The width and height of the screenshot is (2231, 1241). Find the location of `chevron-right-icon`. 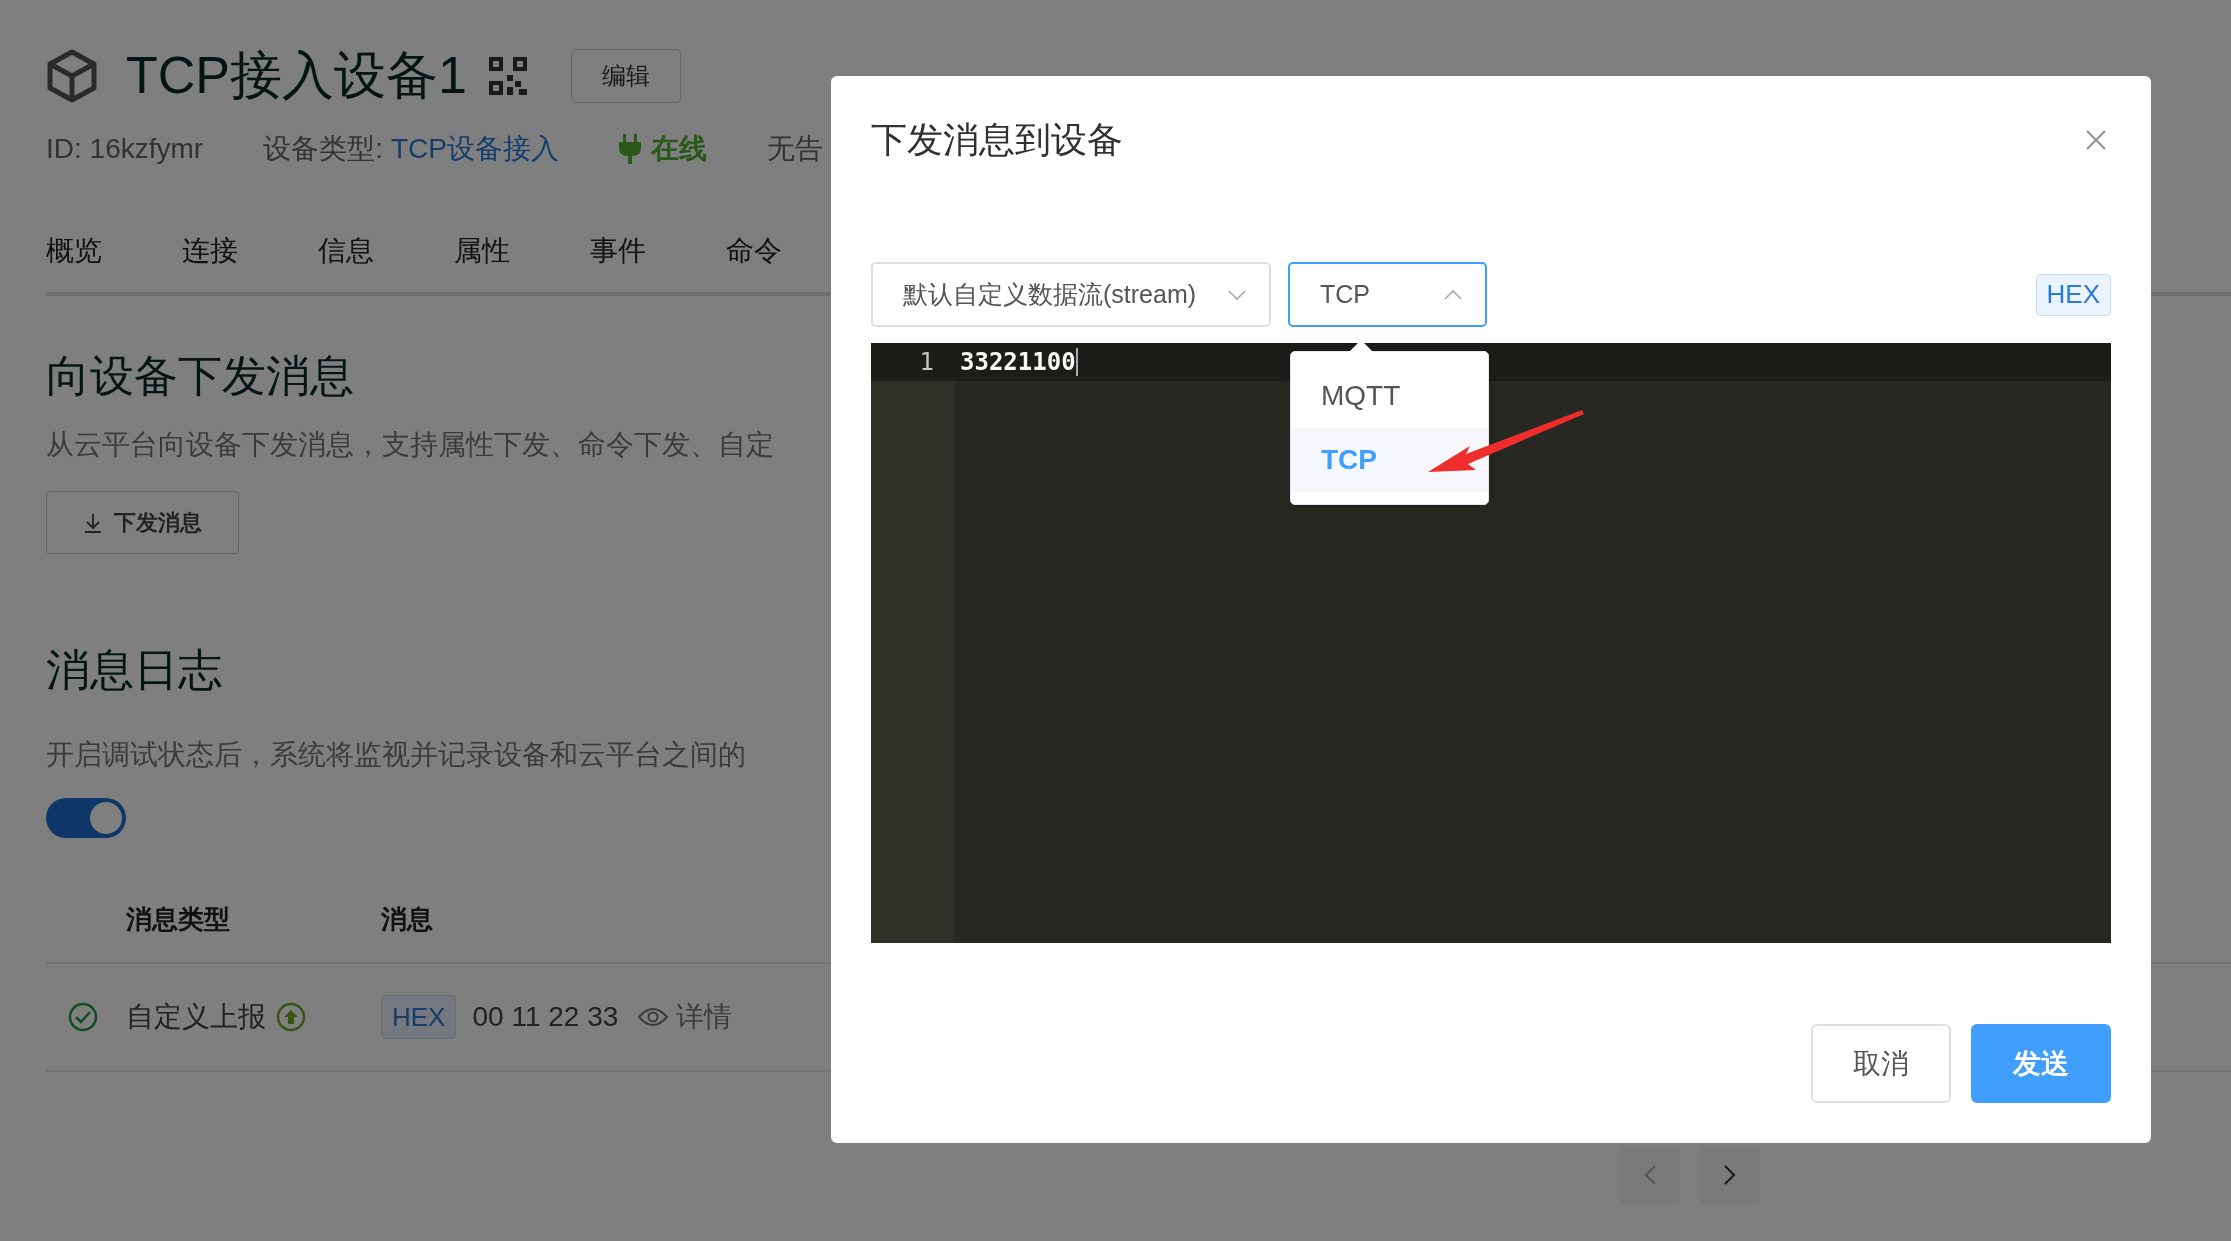

chevron-right-icon is located at coordinates (1730, 1175).